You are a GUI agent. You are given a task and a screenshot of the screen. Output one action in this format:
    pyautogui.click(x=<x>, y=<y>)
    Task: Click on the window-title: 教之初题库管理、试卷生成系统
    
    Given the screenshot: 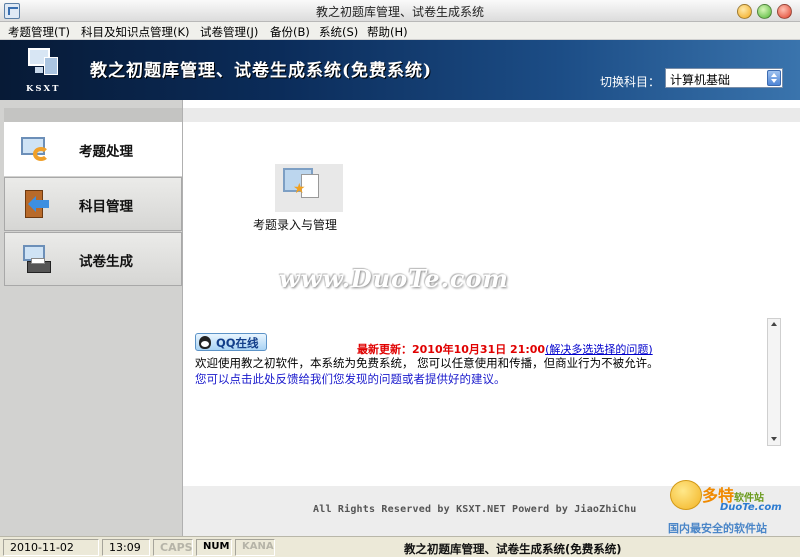 What is the action you would take?
    pyautogui.click(x=399, y=12)
    